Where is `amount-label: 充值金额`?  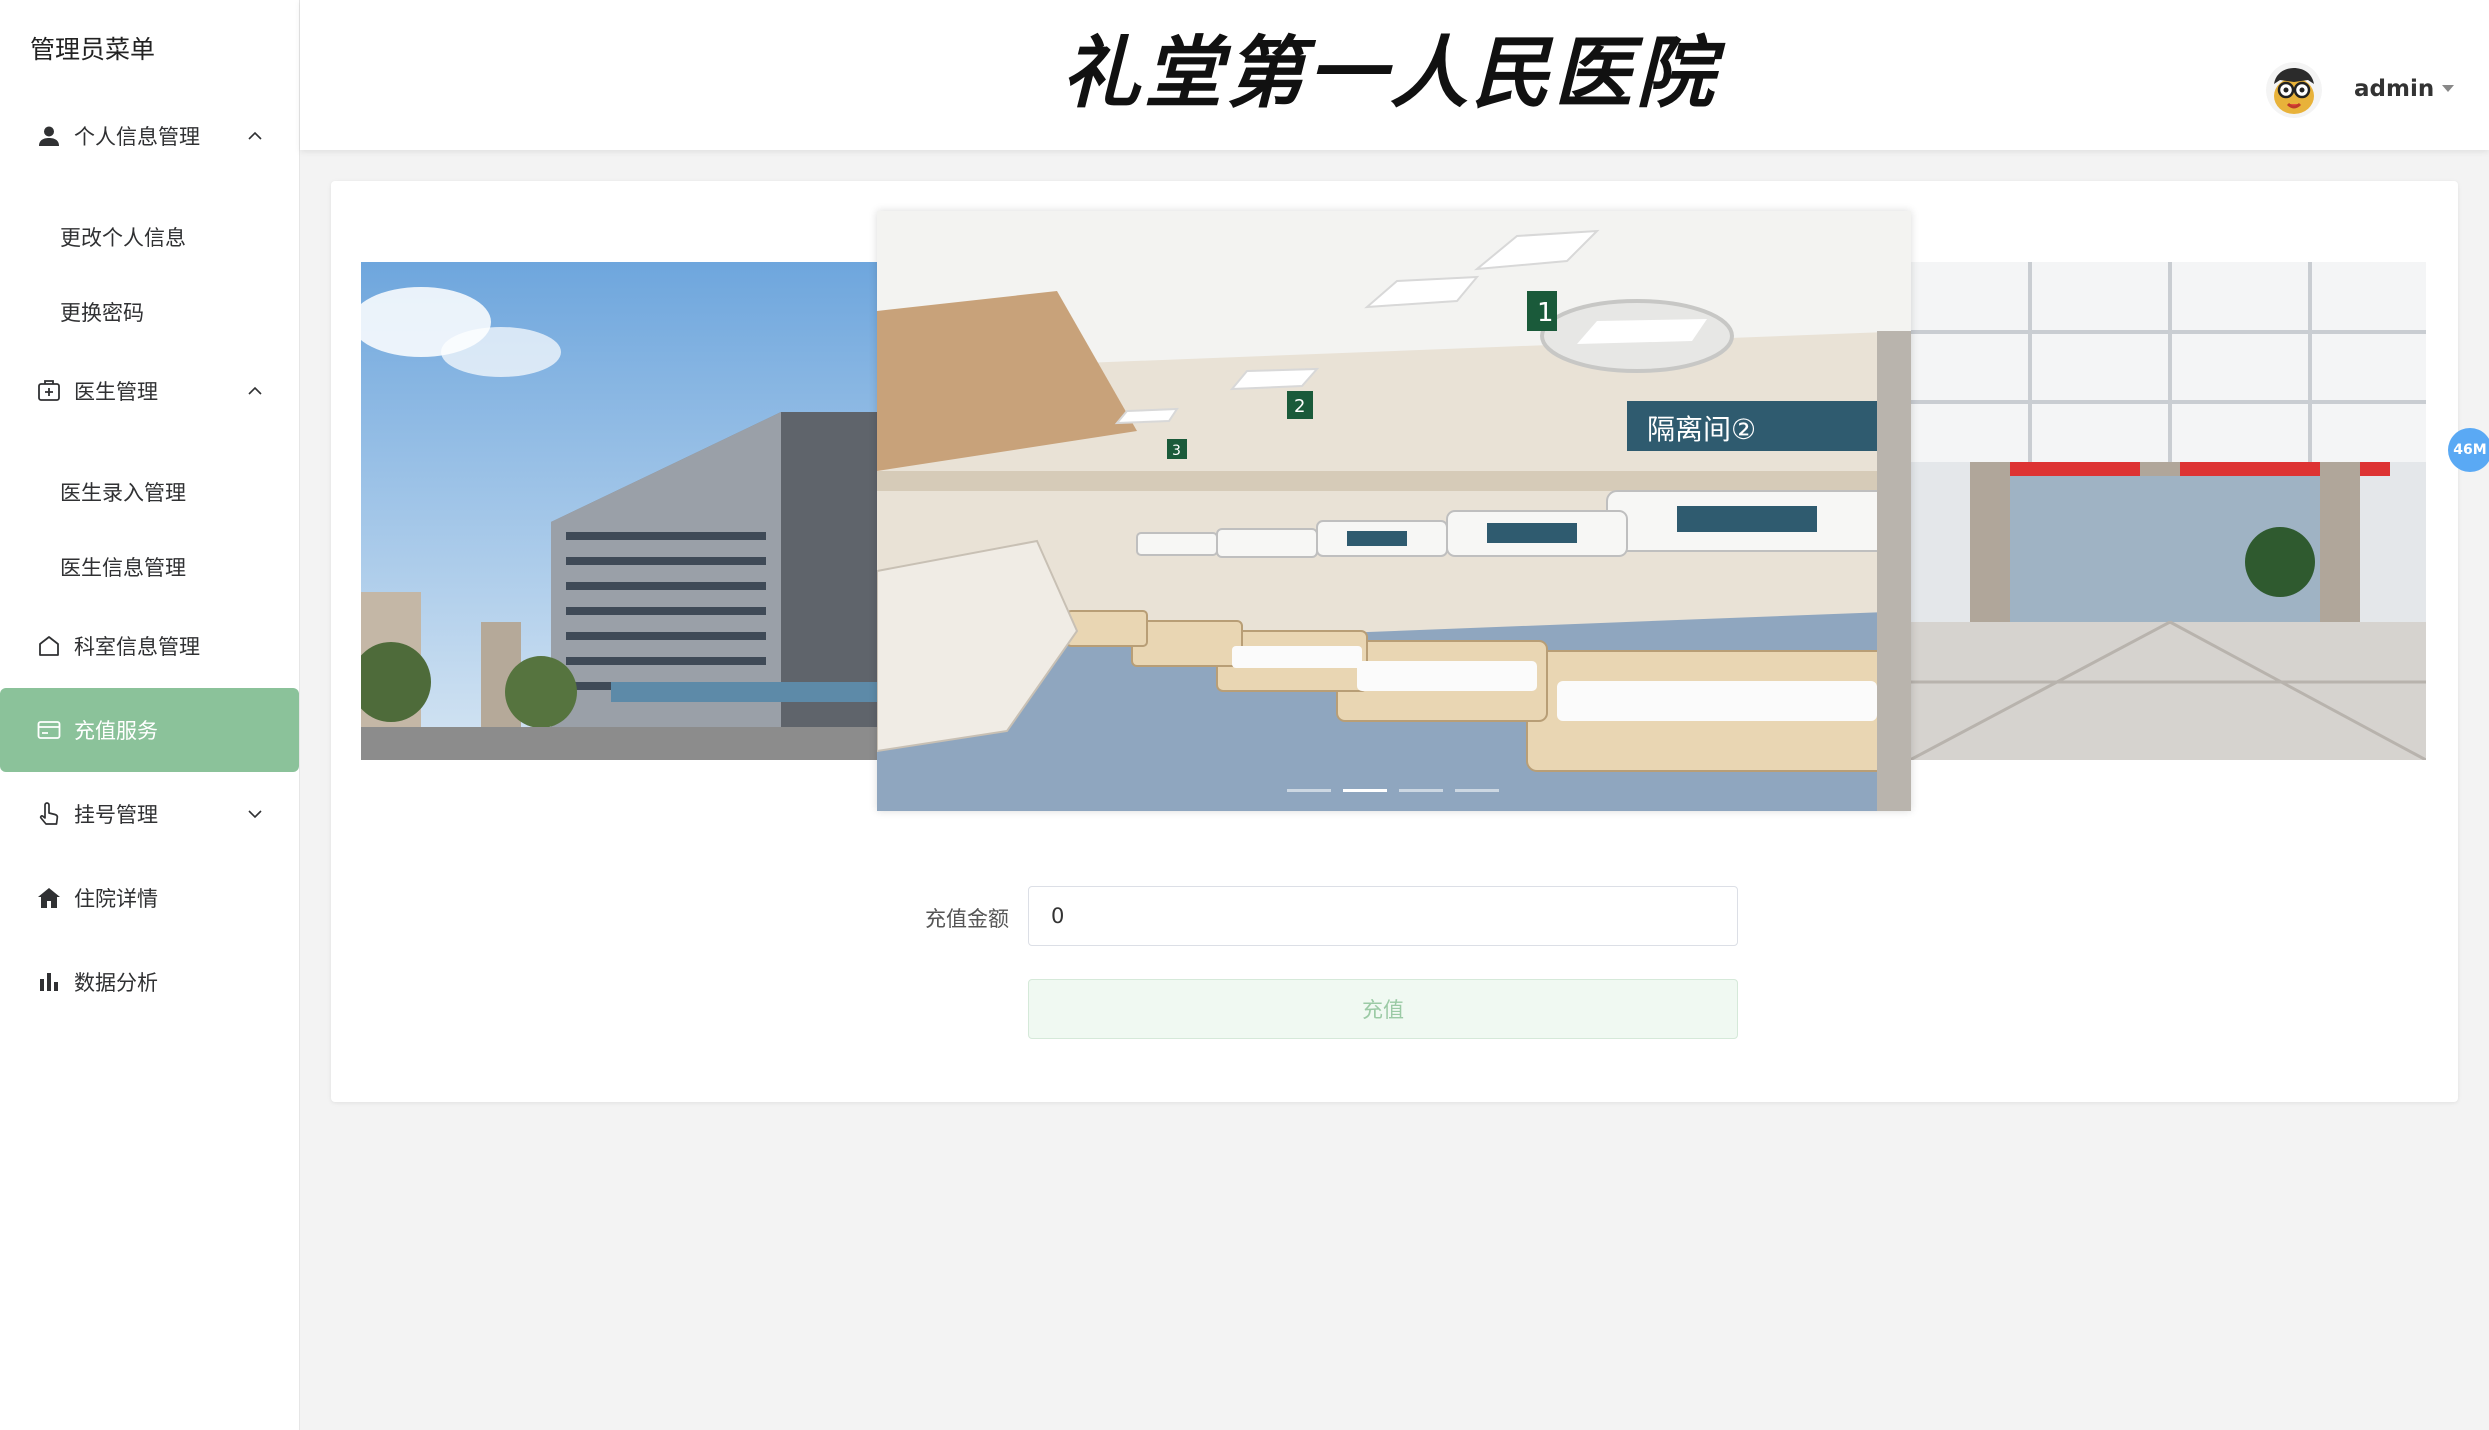 amount-label: 充值金额 is located at coordinates (967, 919).